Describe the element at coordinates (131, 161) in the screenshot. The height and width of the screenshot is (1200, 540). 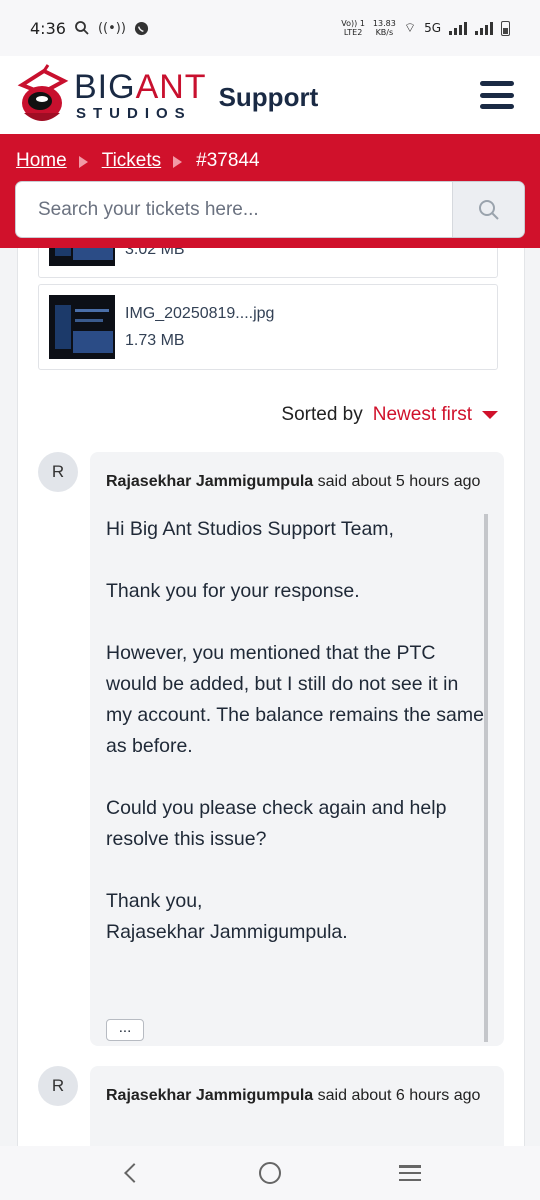
I see `breadcrumb-tickets-link: Tickets` at that location.